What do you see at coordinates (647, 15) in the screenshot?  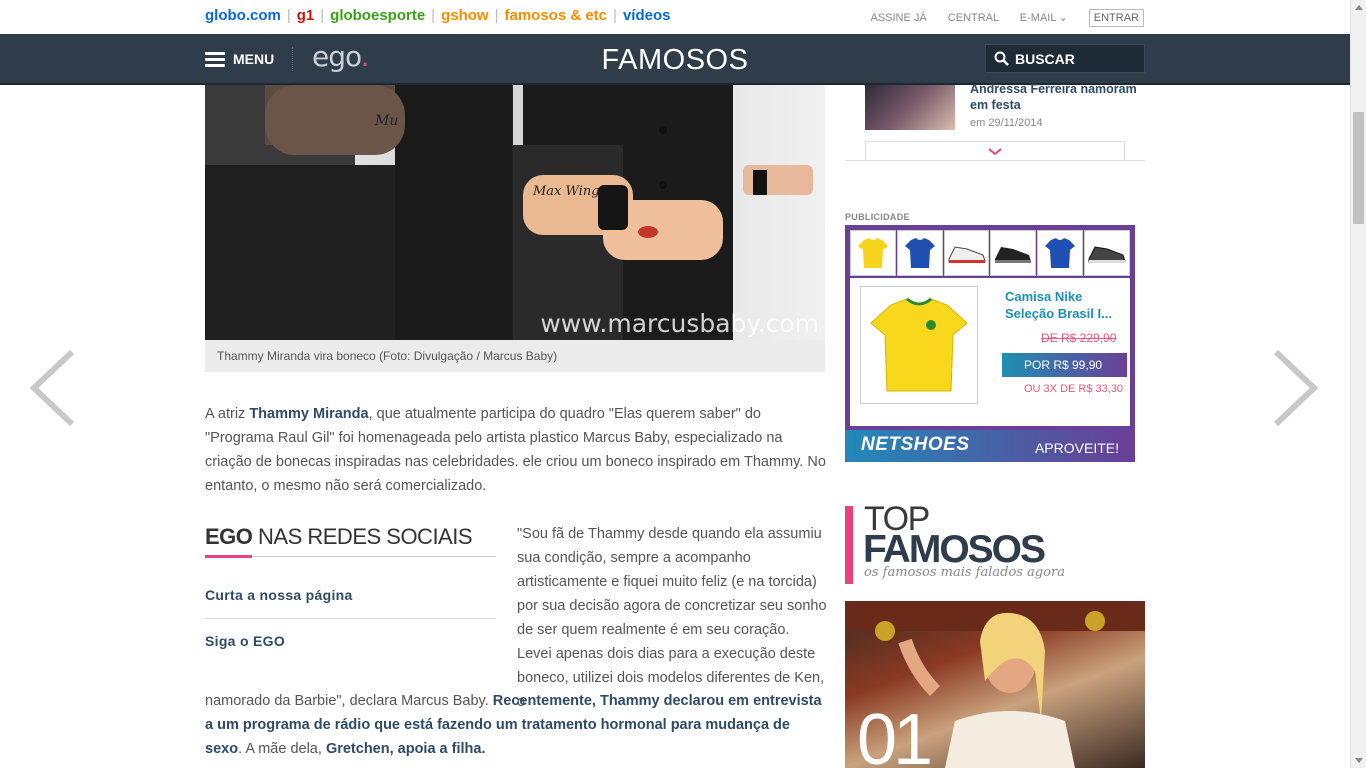 I see `link-videos: vídeos` at bounding box center [647, 15].